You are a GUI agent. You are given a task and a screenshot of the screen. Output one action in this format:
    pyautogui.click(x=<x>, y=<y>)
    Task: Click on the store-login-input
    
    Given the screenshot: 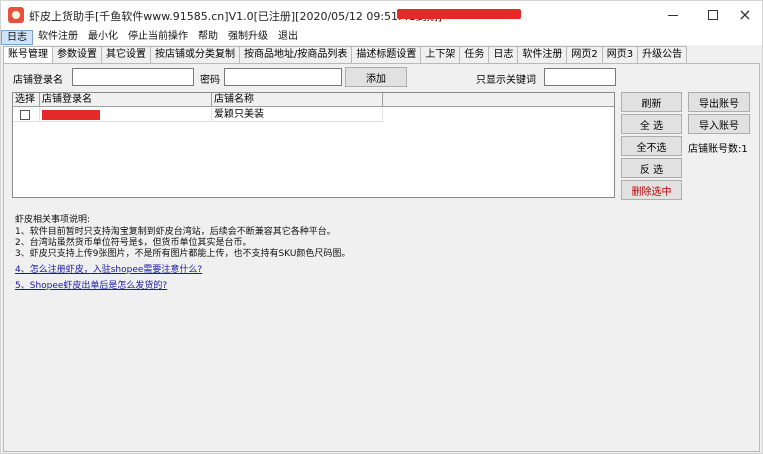 What is the action you would take?
    pyautogui.click(x=133, y=77)
    